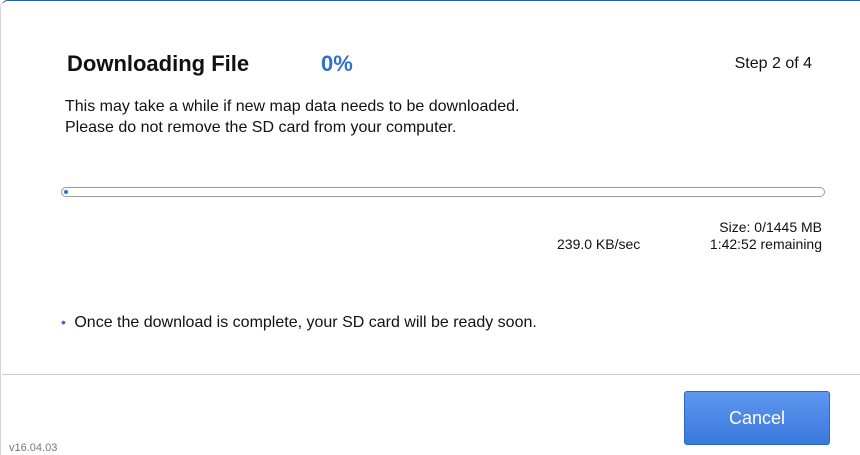 The height and width of the screenshot is (455, 860). I want to click on version-label: v16.04.03, so click(33, 448).